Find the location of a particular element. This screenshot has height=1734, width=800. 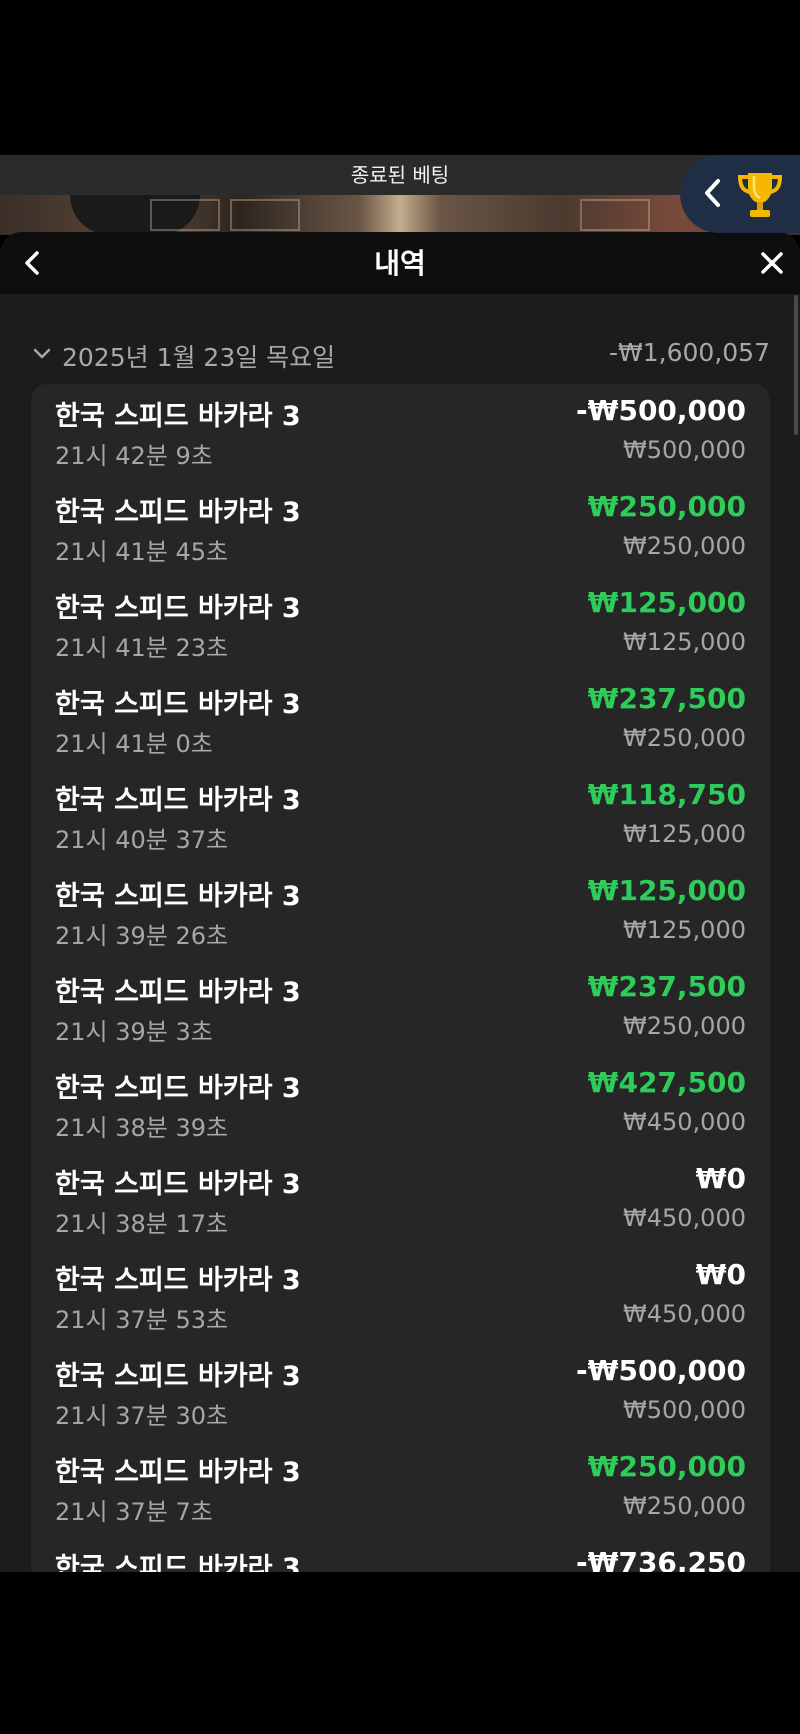

bet-row: 한국 스피드 바카라 3 21시 37분 7초 ₩250,000 ₩250,000 is located at coordinates (400, 1488).